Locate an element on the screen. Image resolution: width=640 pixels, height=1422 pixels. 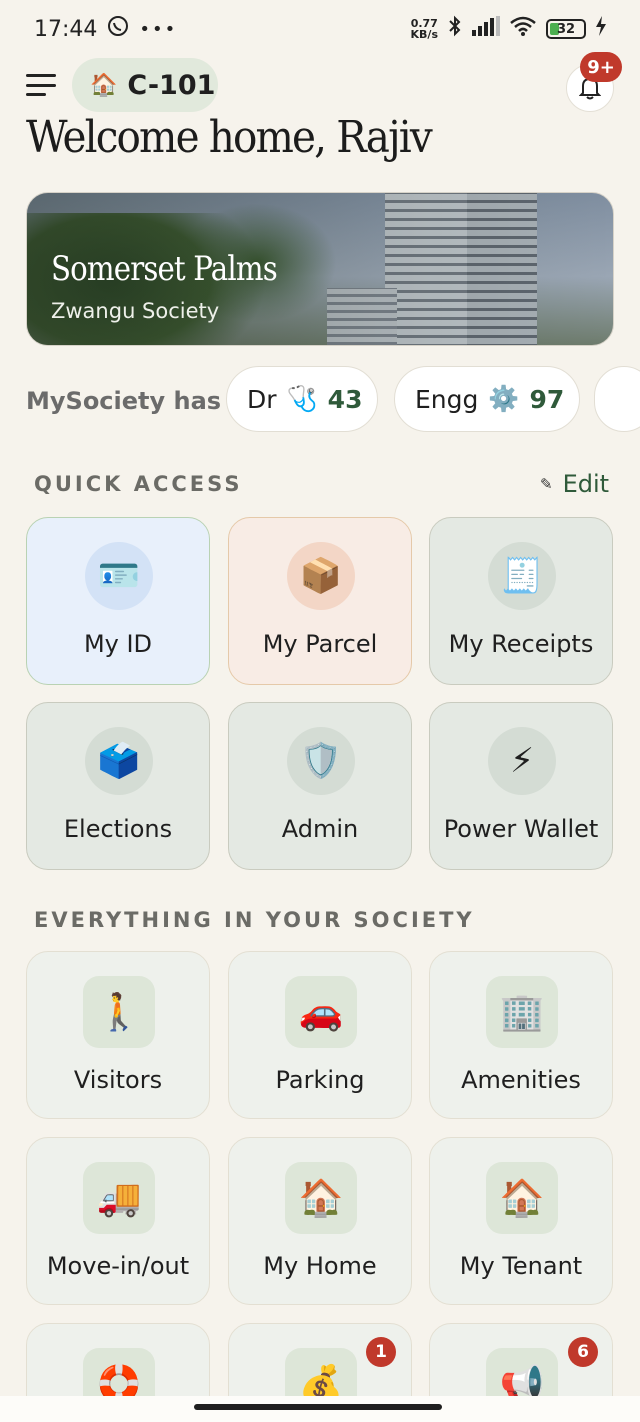
society-subtitle: Zwangu Society is located at coordinates (135, 311).